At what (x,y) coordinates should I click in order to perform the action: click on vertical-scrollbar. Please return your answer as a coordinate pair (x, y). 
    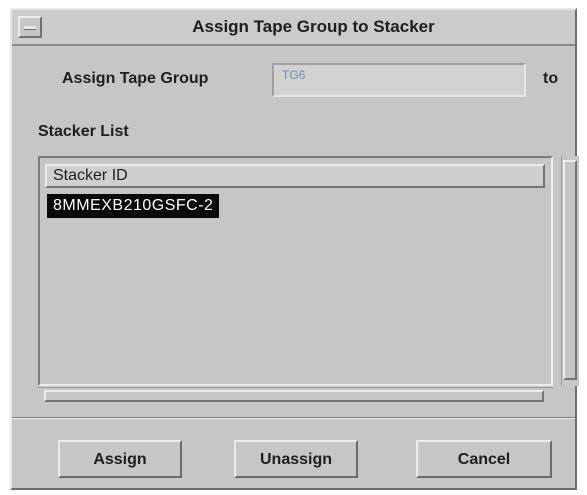
    Looking at the image, I should click on (570, 271).